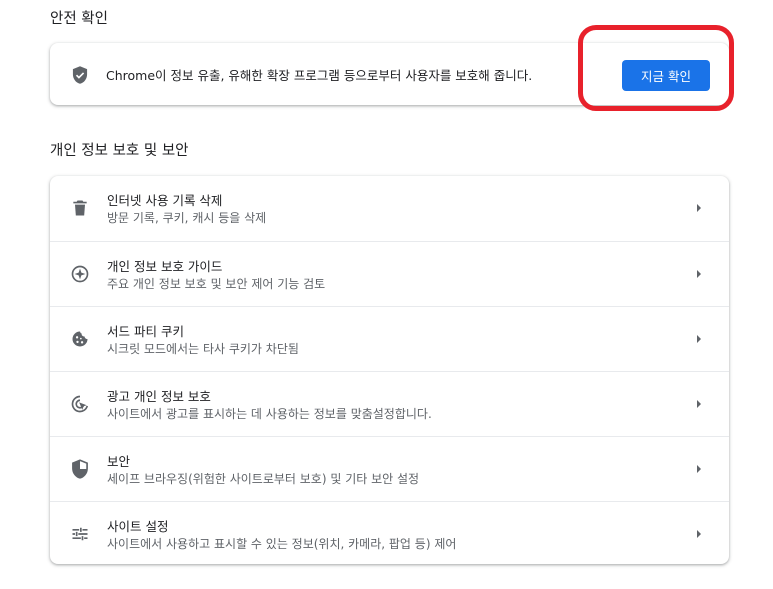 This screenshot has height=589, width=773. What do you see at coordinates (80, 534) in the screenshot?
I see `sliders-icon` at bounding box center [80, 534].